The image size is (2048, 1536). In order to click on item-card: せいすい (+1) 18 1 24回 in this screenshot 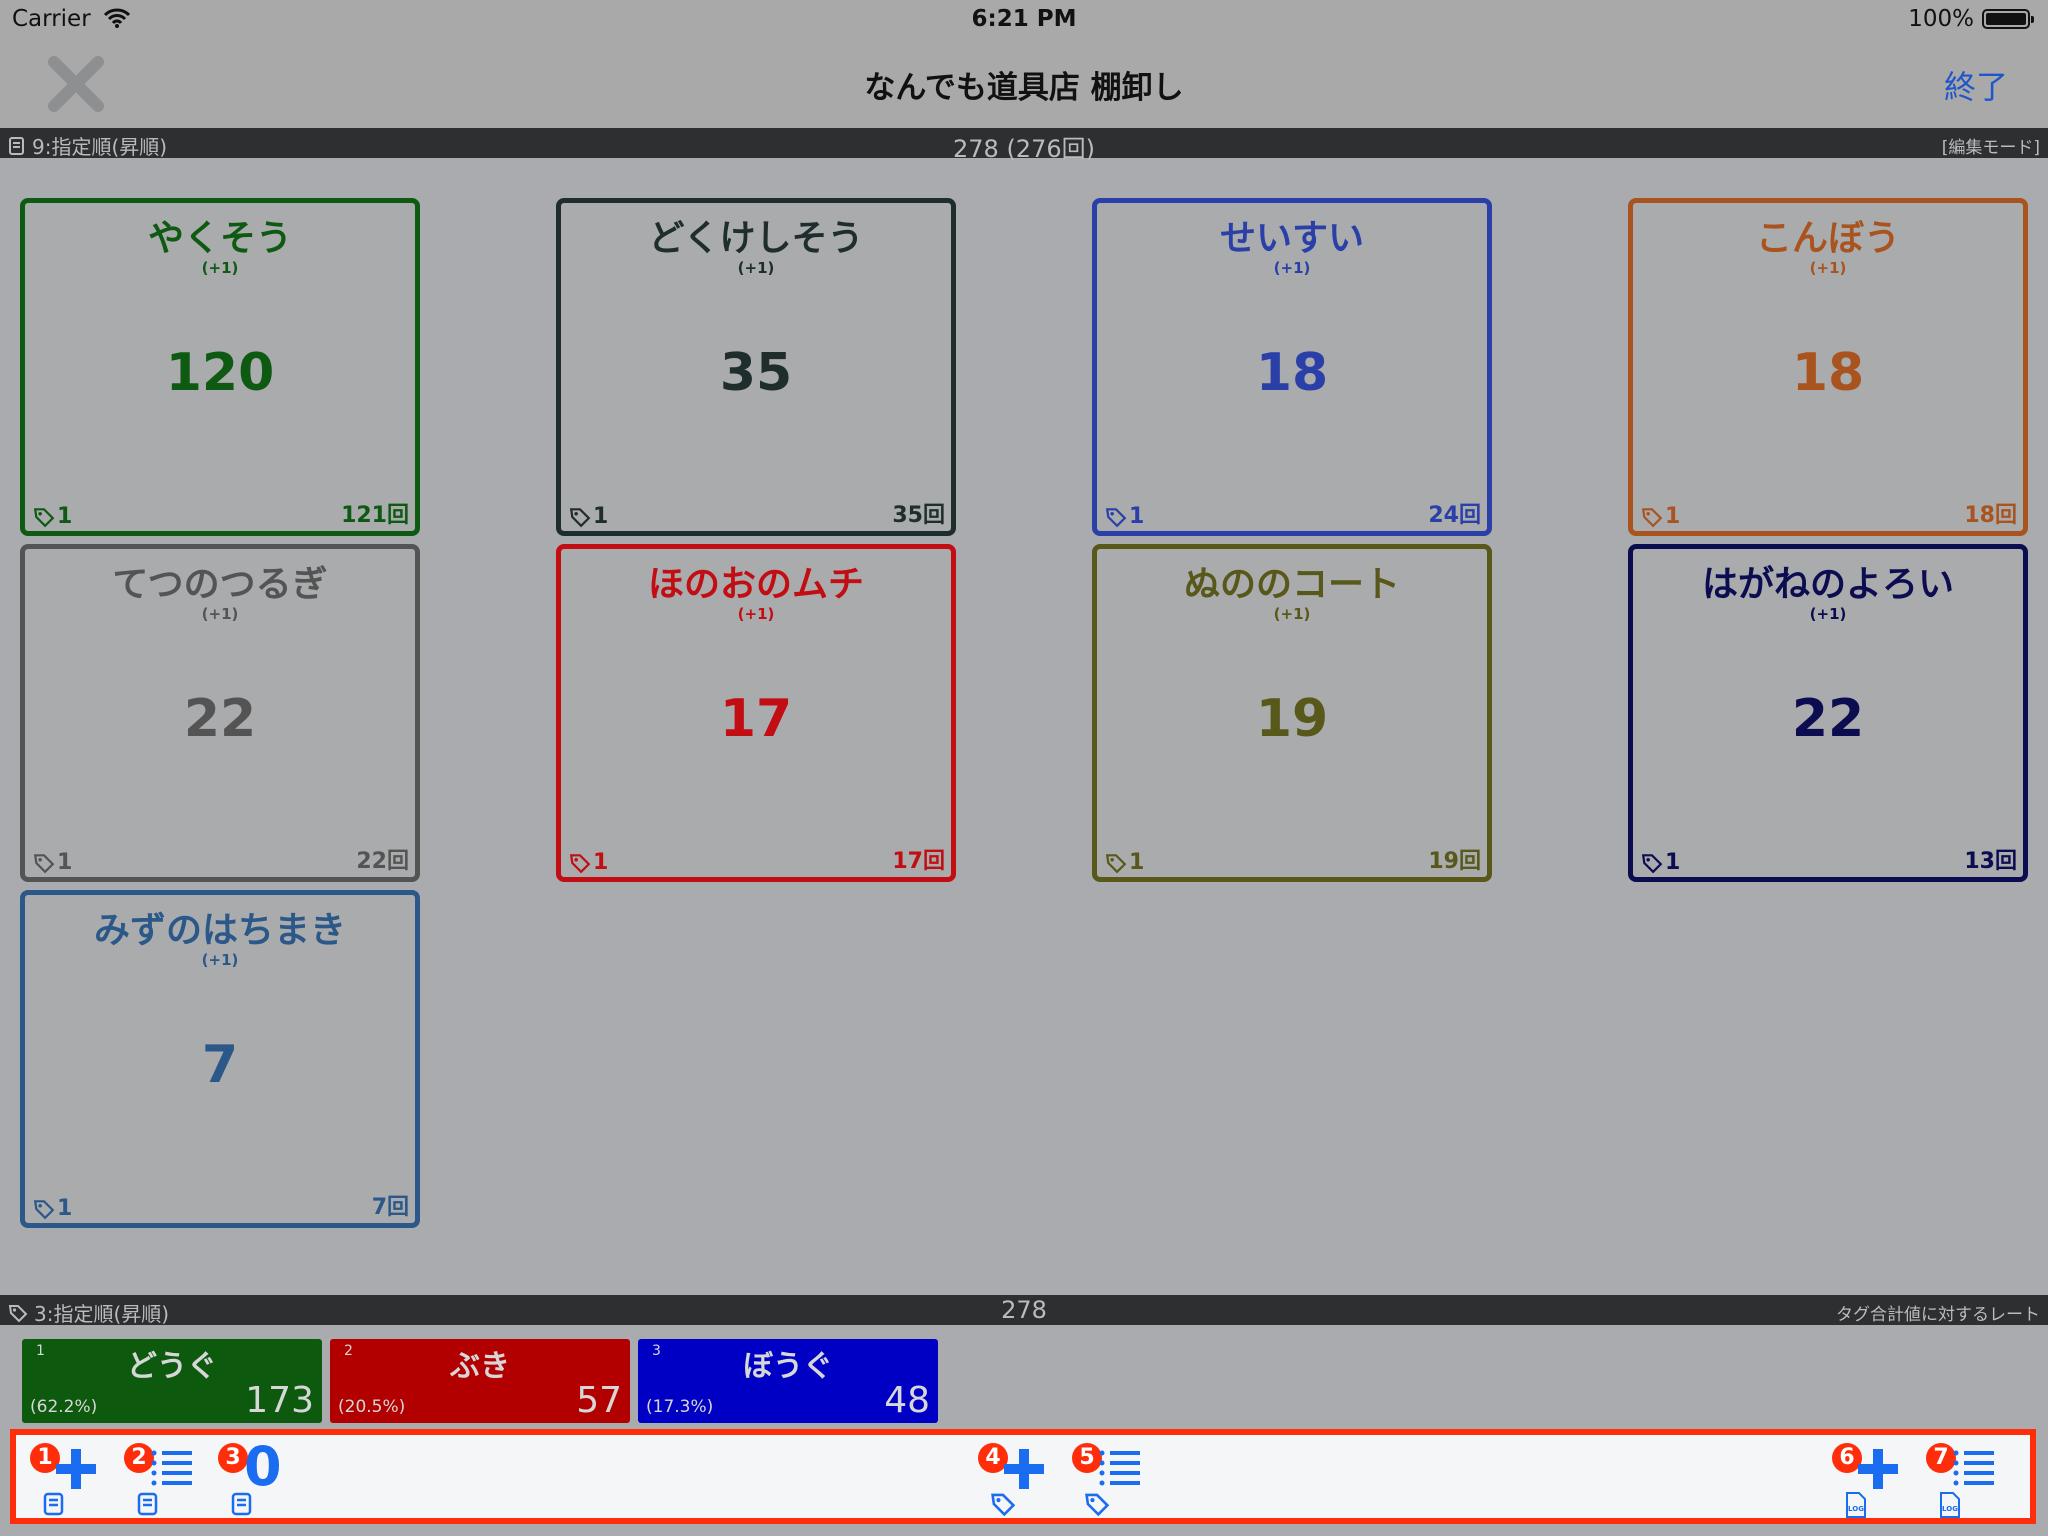, I will do `click(1292, 367)`.